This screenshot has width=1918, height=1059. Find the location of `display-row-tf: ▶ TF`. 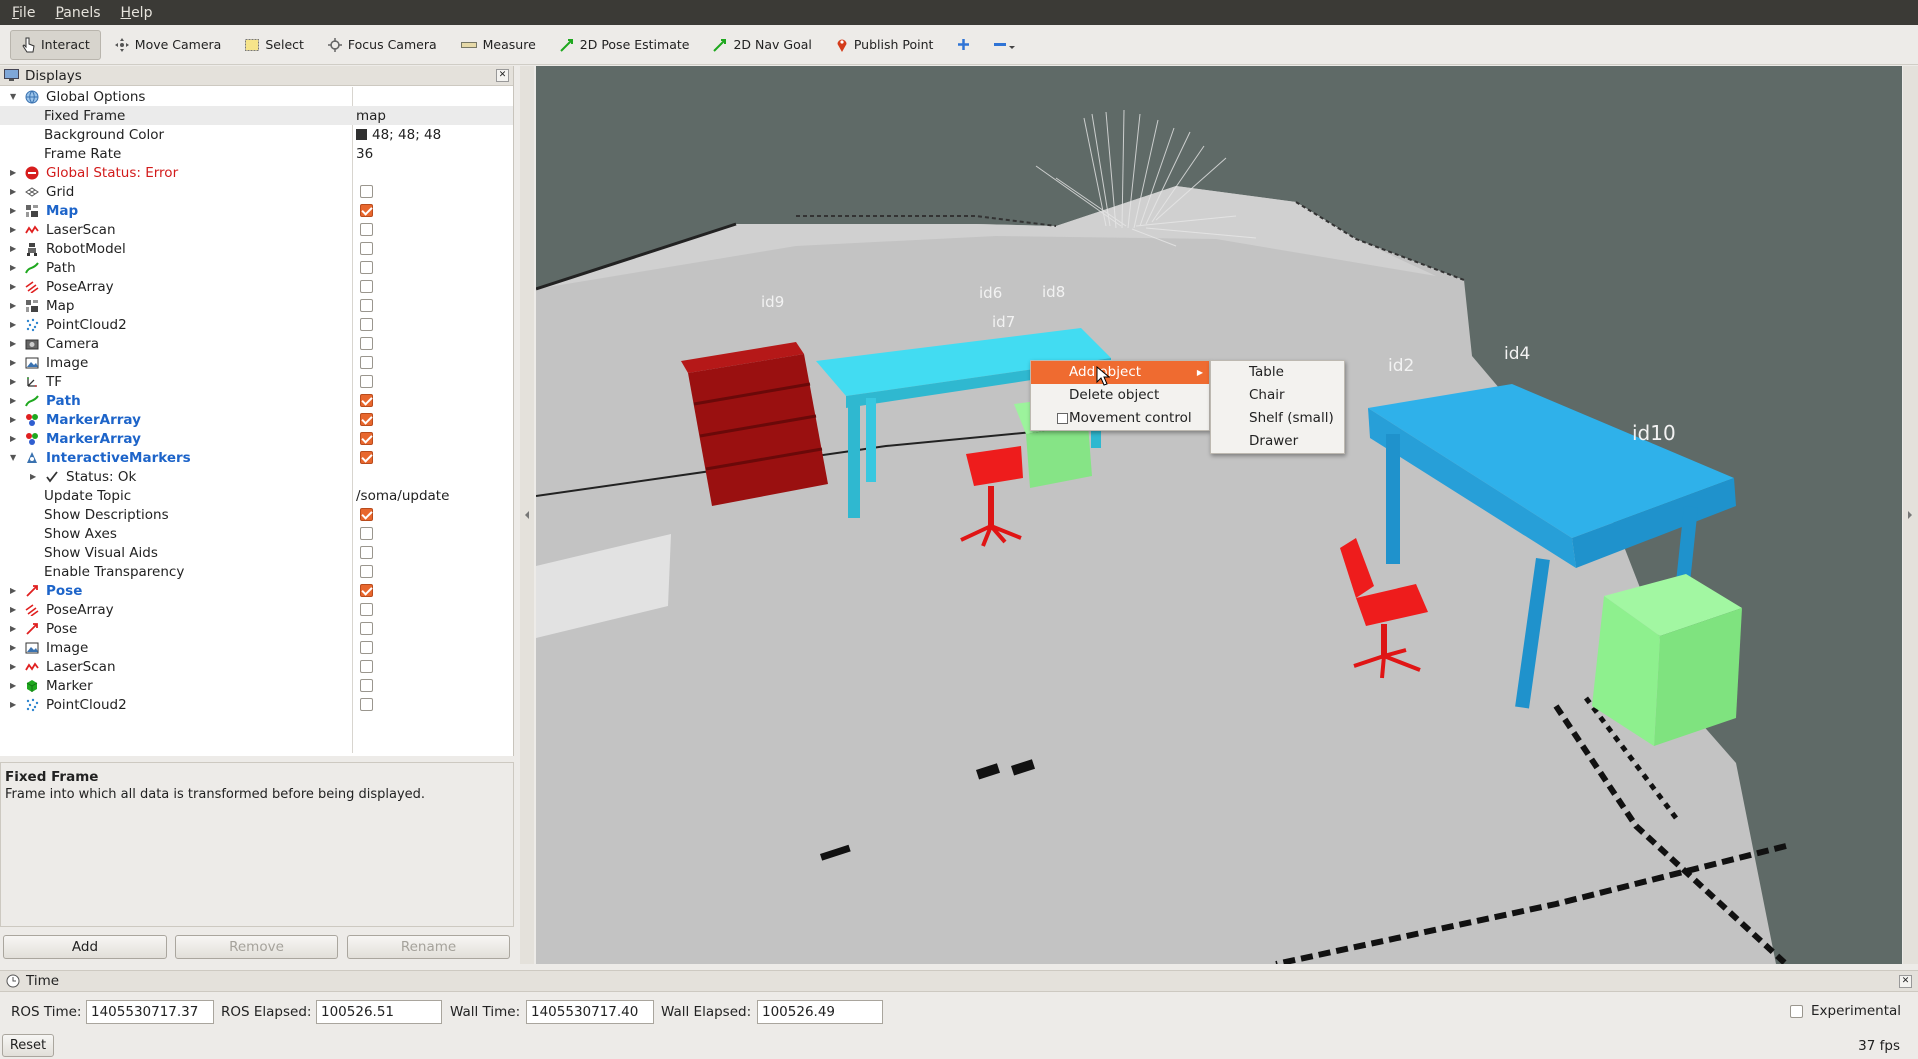

display-row-tf: ▶ TF is located at coordinates (256, 381).